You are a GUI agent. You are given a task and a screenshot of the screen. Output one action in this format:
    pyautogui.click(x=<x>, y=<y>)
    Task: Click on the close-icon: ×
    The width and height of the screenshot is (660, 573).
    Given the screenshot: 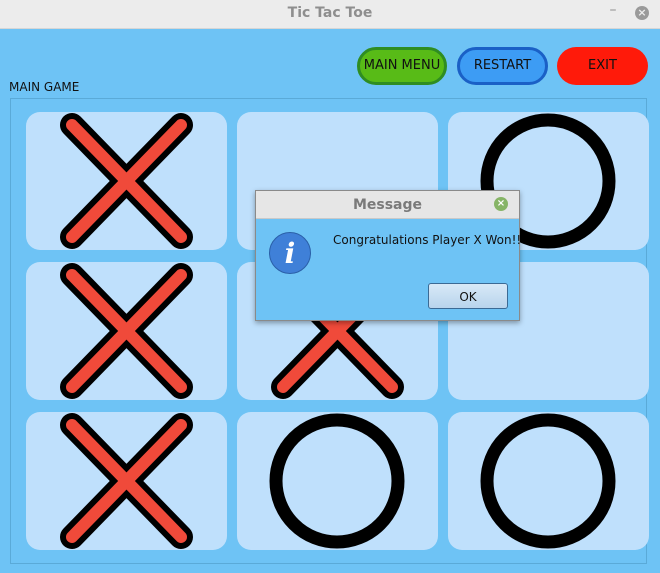 What is the action you would take?
    pyautogui.click(x=642, y=13)
    